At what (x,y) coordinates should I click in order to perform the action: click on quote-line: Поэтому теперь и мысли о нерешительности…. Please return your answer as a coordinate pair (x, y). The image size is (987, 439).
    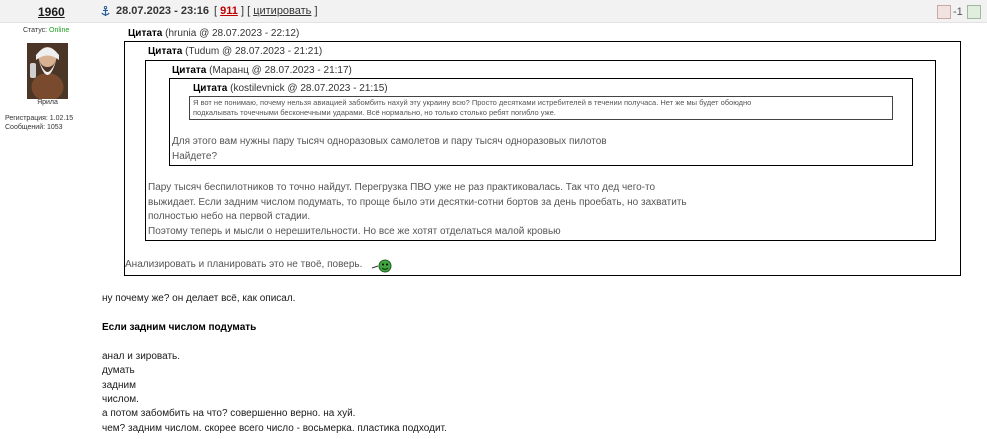
    Looking at the image, I should click on (354, 231).